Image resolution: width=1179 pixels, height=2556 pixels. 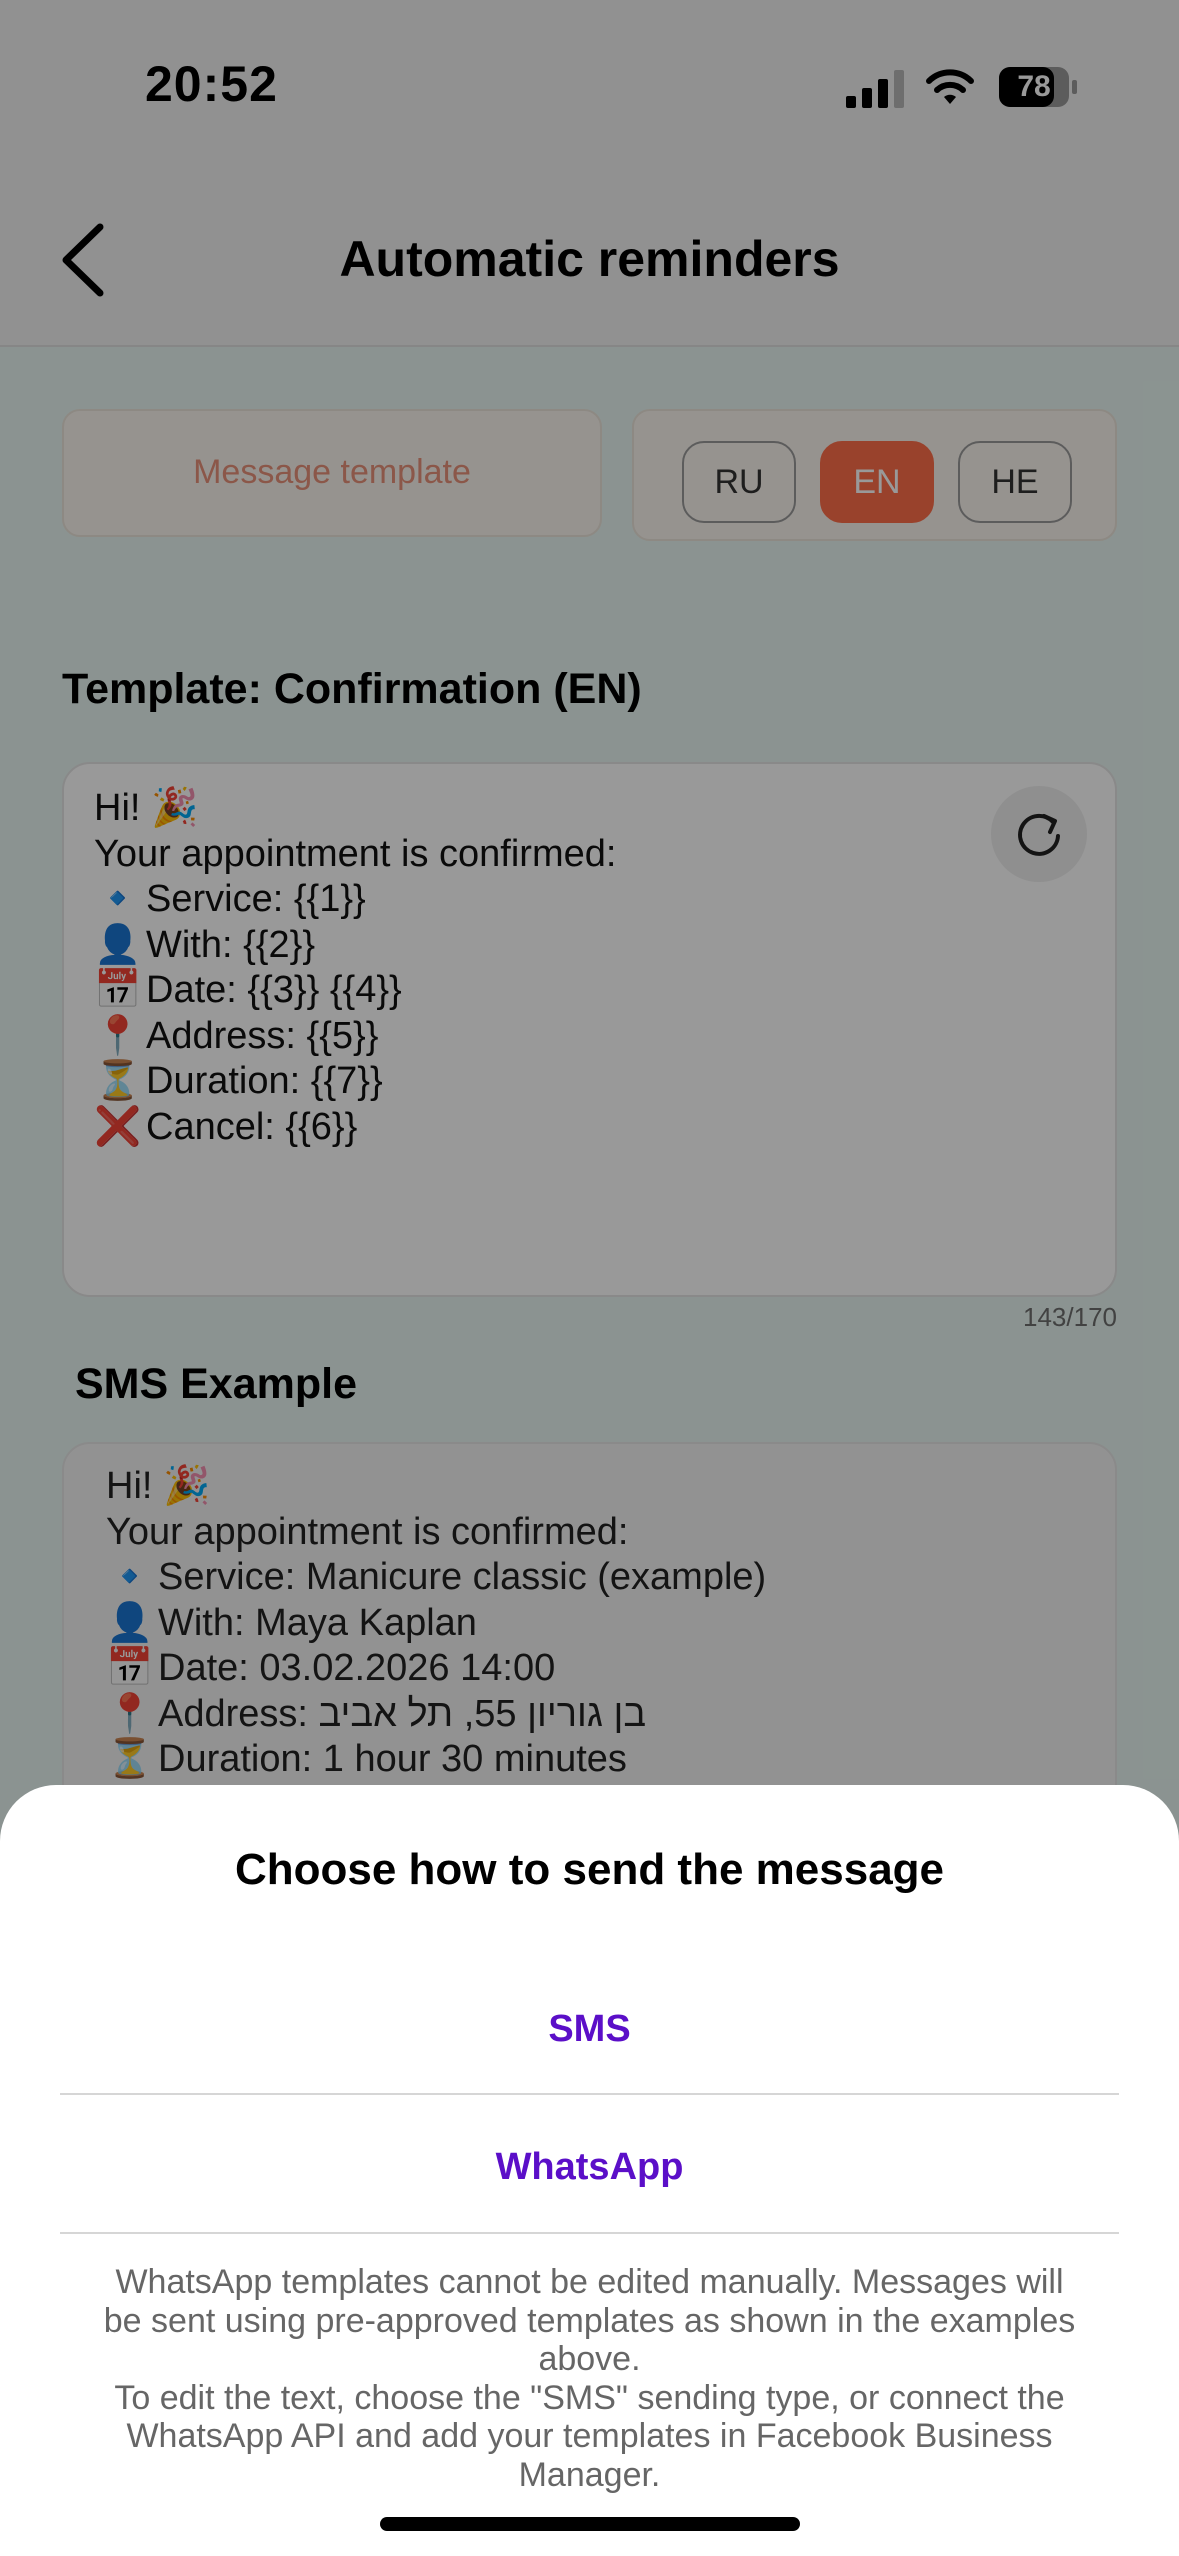 What do you see at coordinates (589, 1869) in the screenshot?
I see `sheet-title: Choose how to send the message` at bounding box center [589, 1869].